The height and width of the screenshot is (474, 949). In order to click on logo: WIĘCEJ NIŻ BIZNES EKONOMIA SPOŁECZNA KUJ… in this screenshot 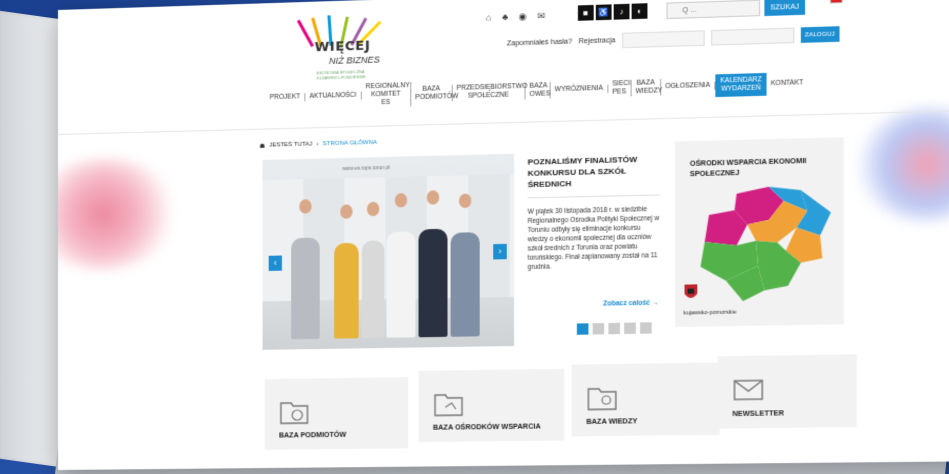, I will do `click(340, 51)`.